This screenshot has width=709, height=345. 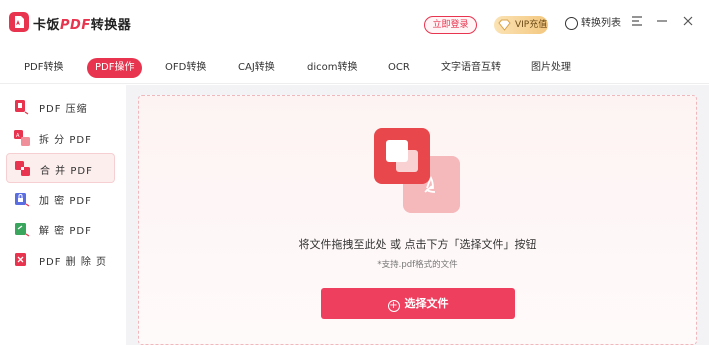 I want to click on vip-recharge-button: VIP充值, so click(x=521, y=25).